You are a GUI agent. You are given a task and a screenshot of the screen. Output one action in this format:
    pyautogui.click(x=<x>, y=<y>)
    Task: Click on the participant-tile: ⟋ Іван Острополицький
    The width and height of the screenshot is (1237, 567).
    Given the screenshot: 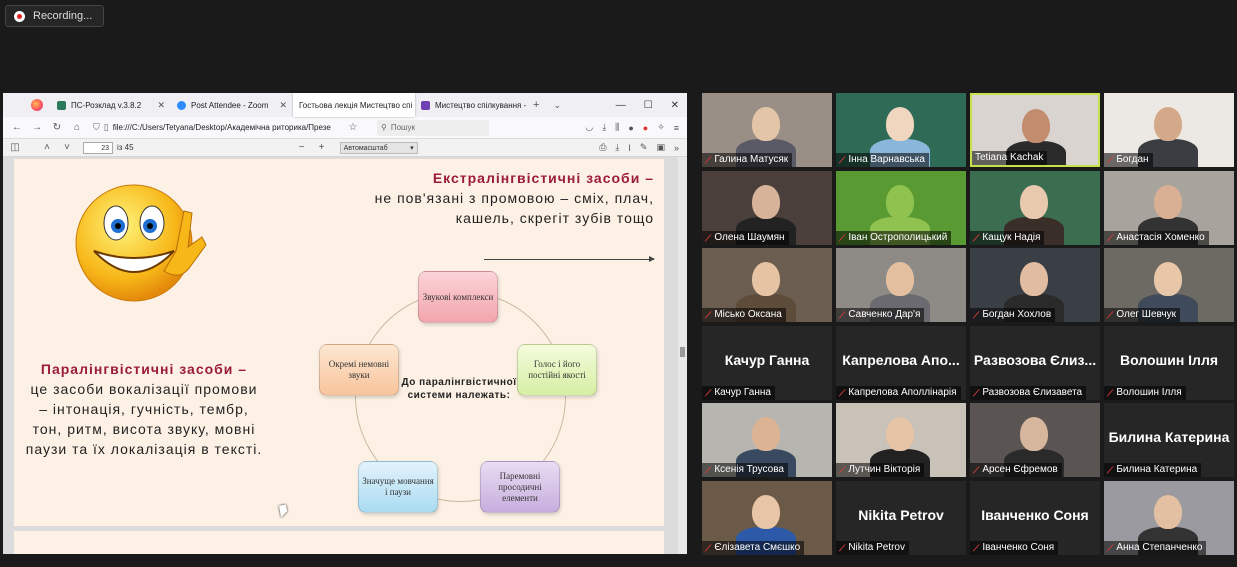 What is the action you would take?
    pyautogui.click(x=901, y=208)
    